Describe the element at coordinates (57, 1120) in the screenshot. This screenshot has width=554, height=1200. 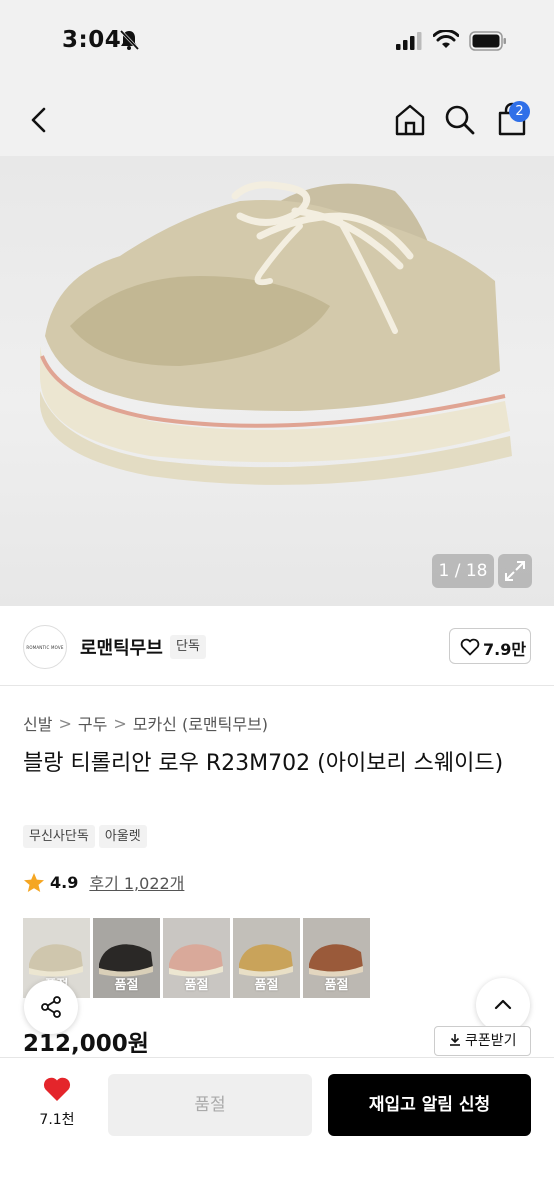
I see `wish-count: 7.1천` at that location.